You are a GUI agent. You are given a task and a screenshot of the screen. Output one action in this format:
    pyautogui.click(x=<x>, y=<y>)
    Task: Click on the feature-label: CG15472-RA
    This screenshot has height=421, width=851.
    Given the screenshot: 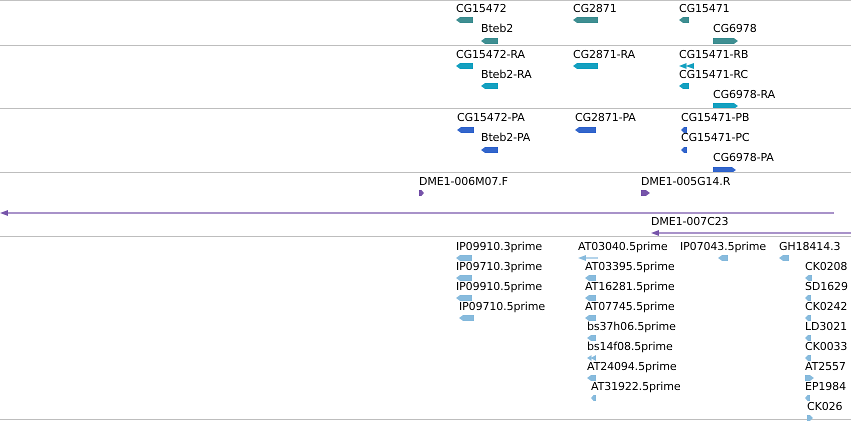 What is the action you would take?
    pyautogui.click(x=490, y=55)
    